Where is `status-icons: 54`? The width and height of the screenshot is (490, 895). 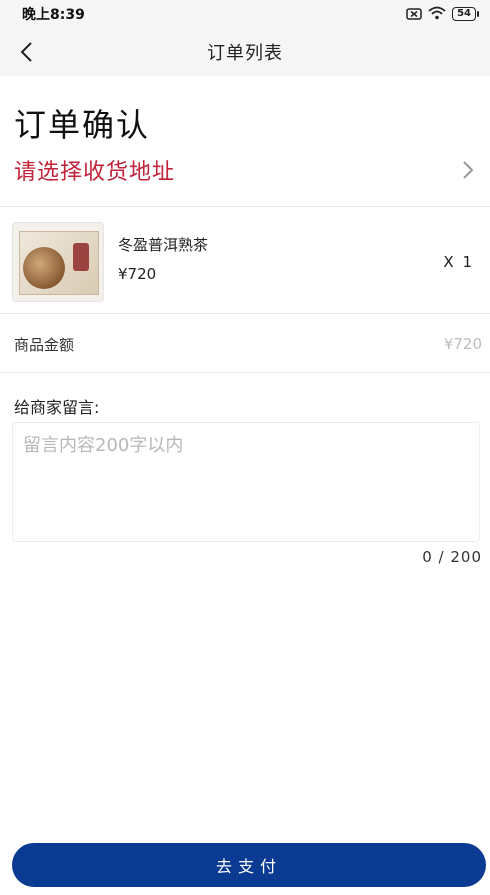 status-icons: 54 is located at coordinates (442, 14).